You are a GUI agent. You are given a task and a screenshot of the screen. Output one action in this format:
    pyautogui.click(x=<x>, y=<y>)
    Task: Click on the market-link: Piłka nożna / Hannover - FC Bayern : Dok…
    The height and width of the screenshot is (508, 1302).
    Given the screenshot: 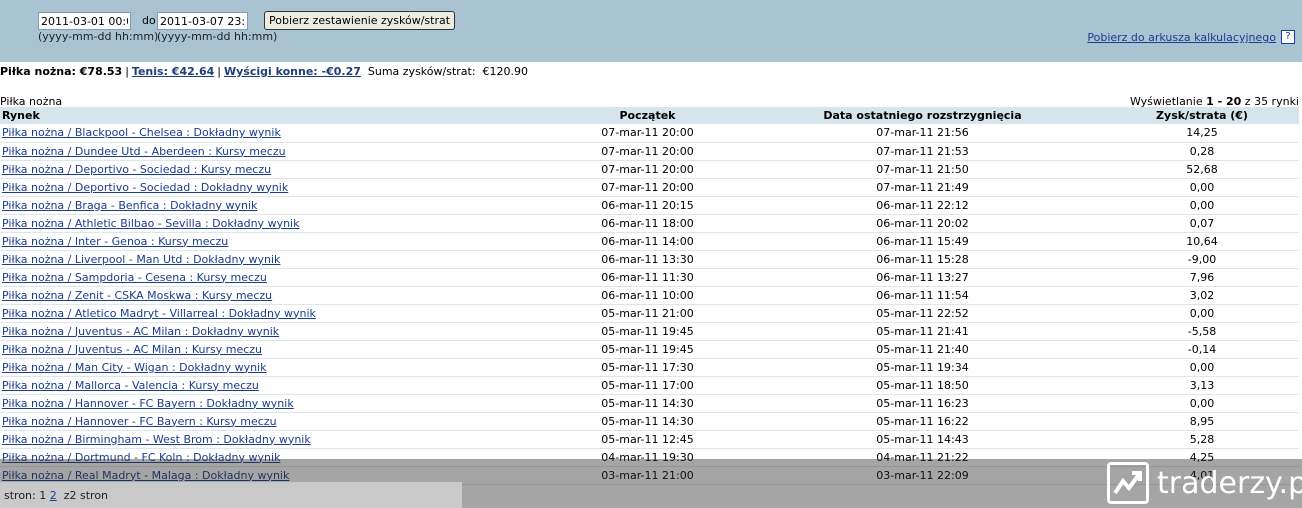 What is the action you would take?
    pyautogui.click(x=148, y=403)
    